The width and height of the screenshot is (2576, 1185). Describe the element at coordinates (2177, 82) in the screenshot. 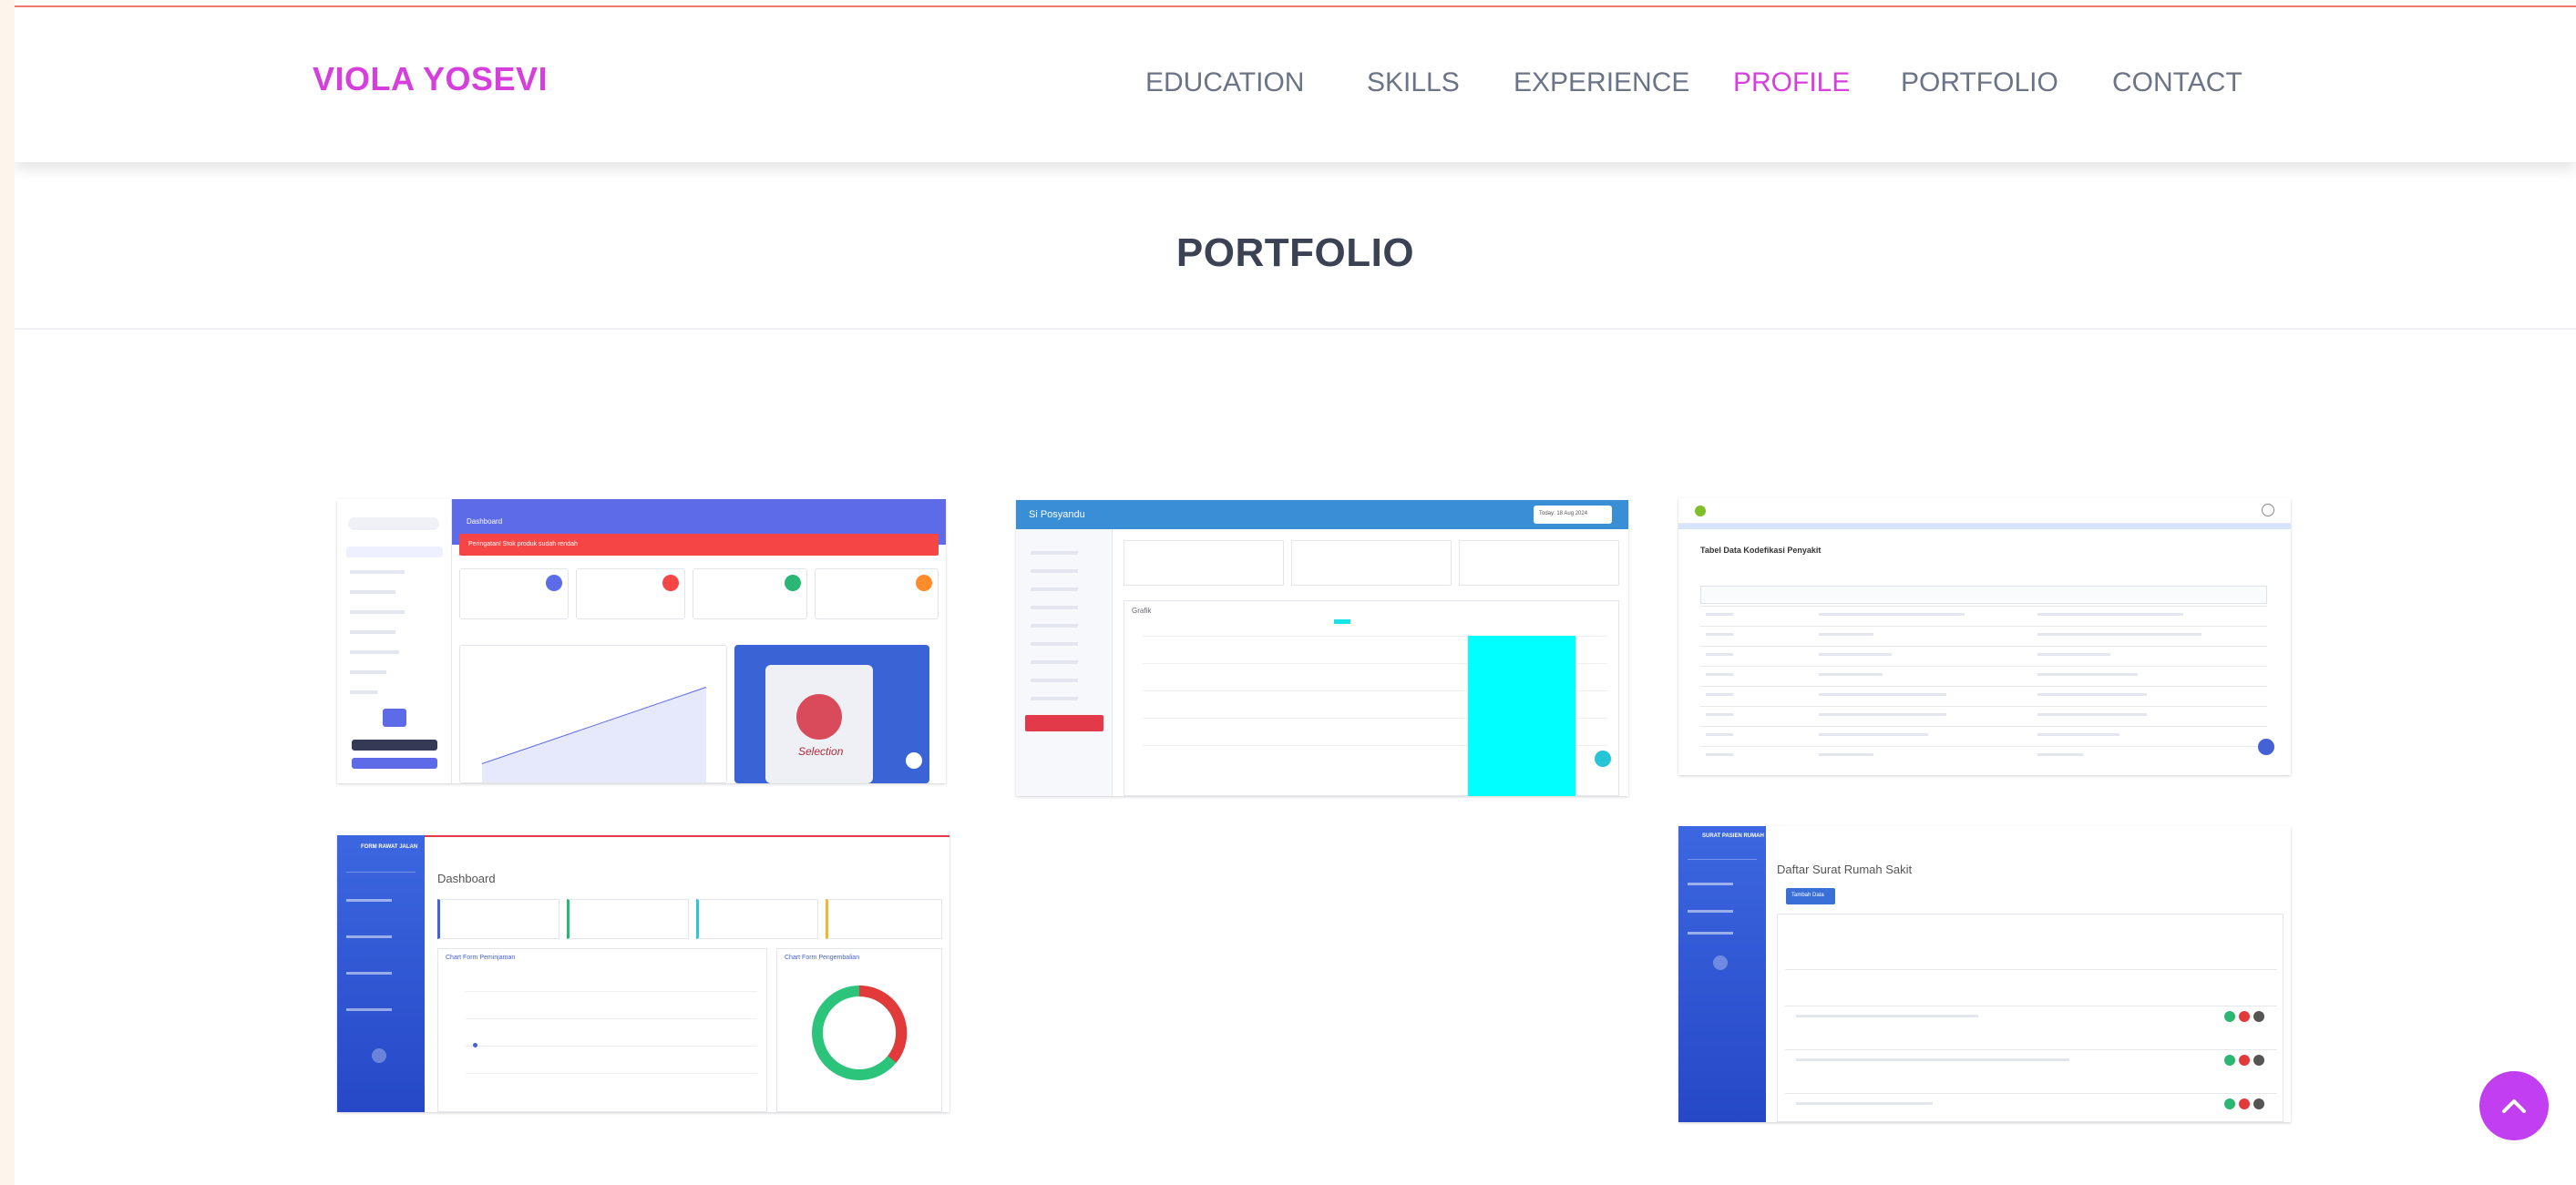

I see `nav-contact: CONTACT` at that location.